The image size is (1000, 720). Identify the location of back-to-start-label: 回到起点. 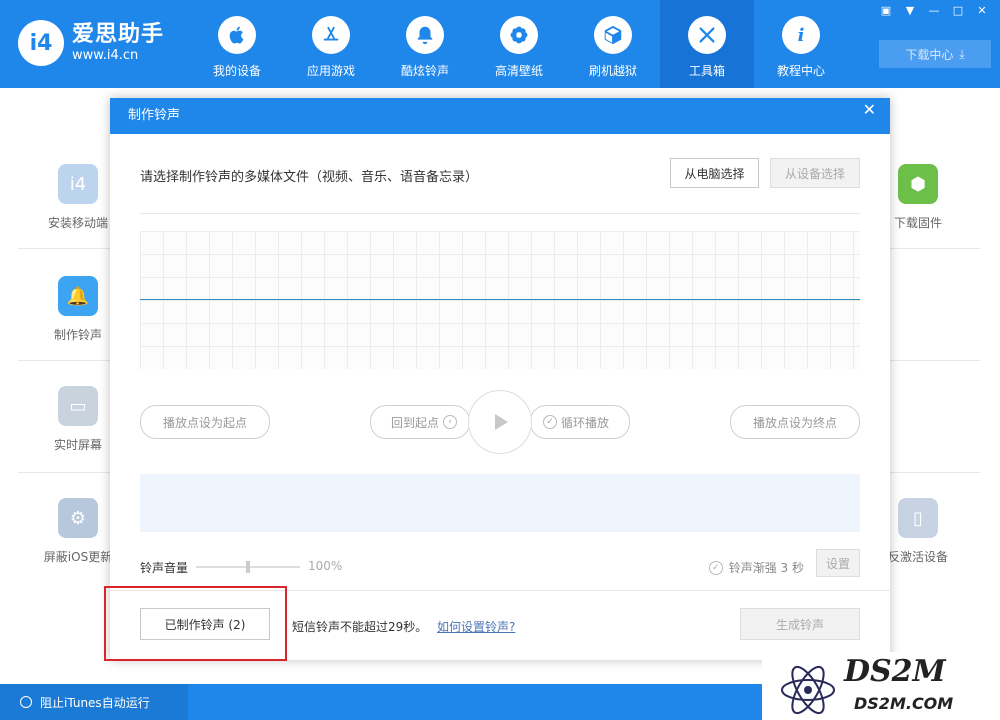
(415, 422).